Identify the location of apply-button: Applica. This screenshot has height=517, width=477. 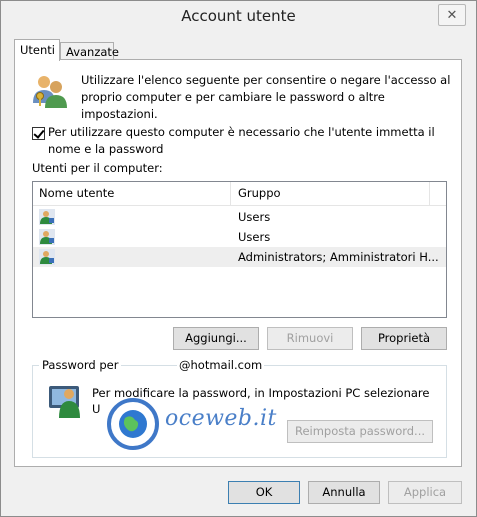
(425, 492).